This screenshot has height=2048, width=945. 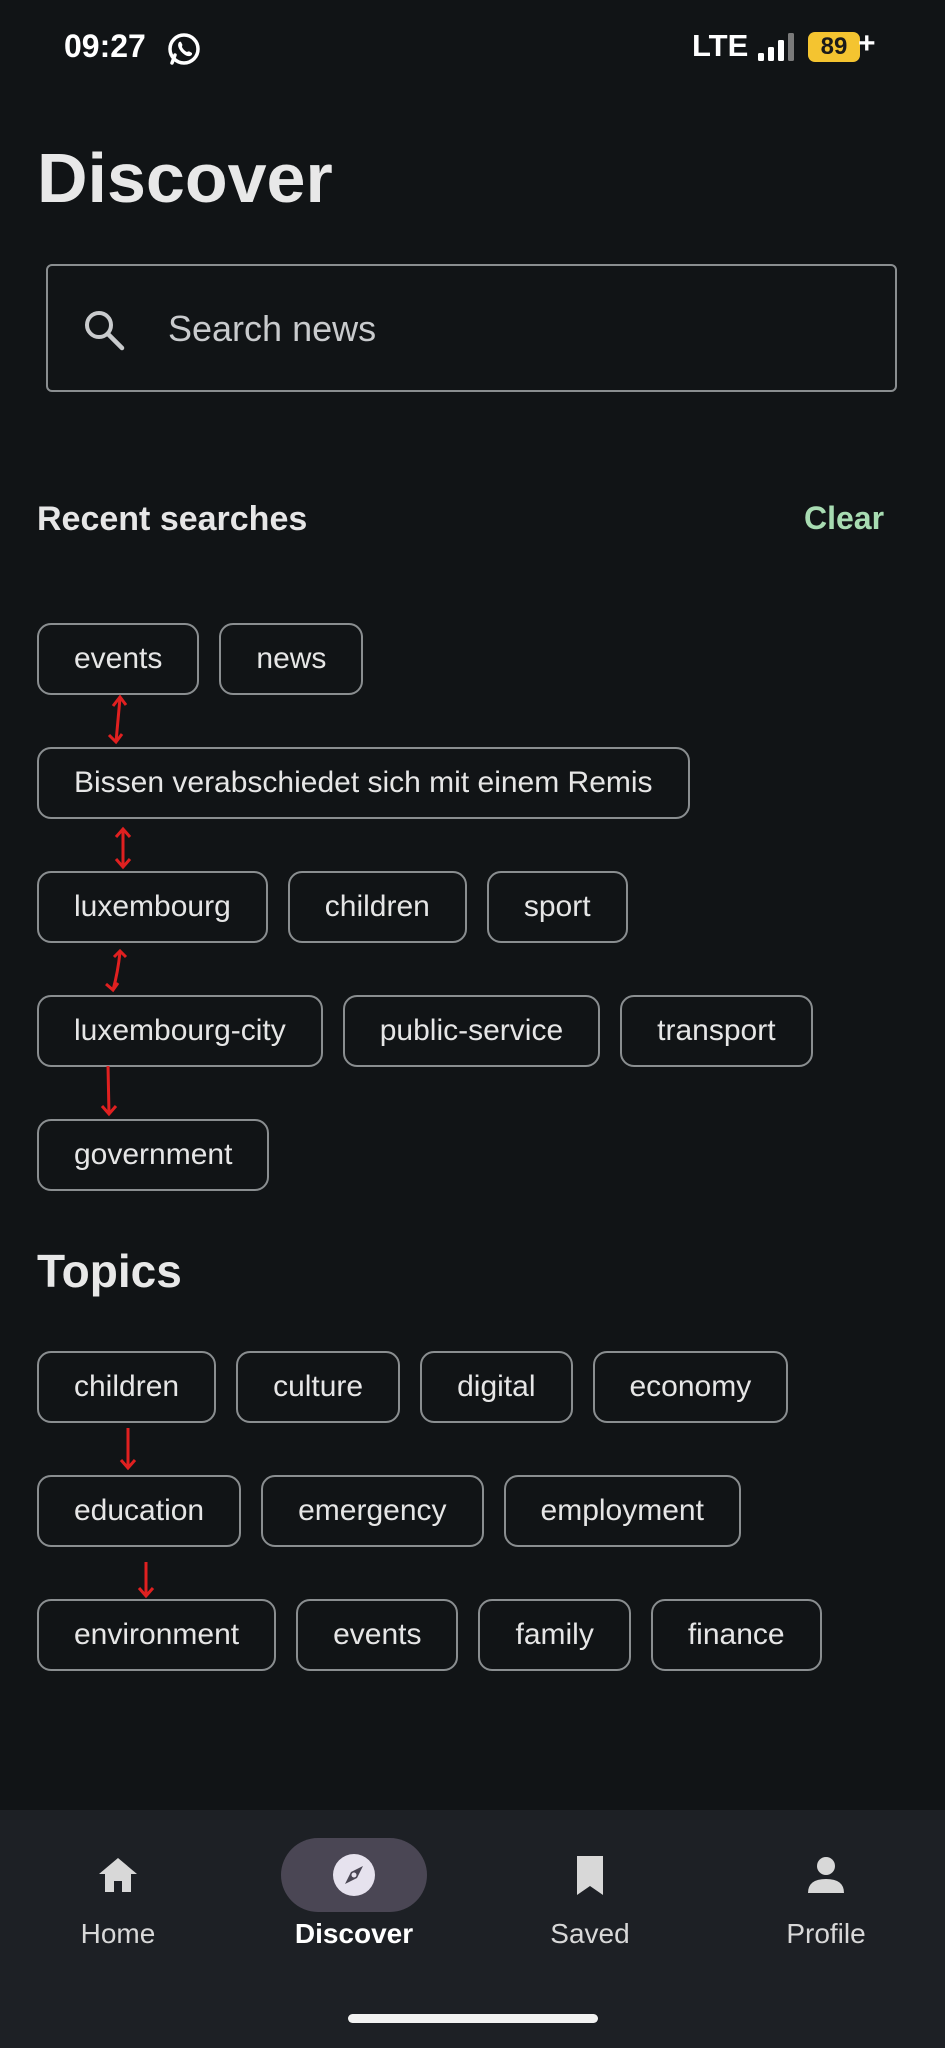 What do you see at coordinates (105, 46) in the screenshot?
I see `status-time: 09:27` at bounding box center [105, 46].